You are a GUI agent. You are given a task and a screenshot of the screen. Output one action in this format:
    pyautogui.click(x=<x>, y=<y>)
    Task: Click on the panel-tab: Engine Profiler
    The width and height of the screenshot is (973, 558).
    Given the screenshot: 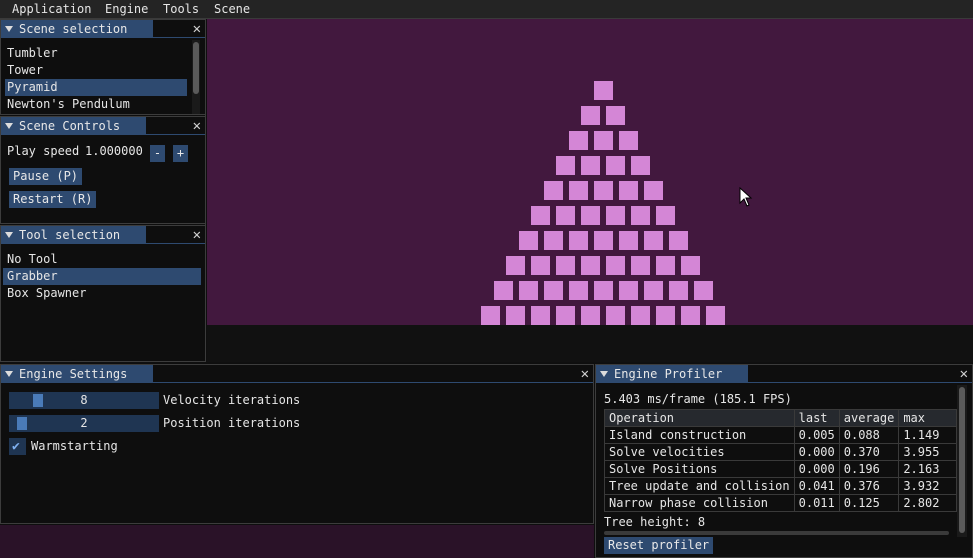 What is the action you would take?
    pyautogui.click(x=672, y=374)
    